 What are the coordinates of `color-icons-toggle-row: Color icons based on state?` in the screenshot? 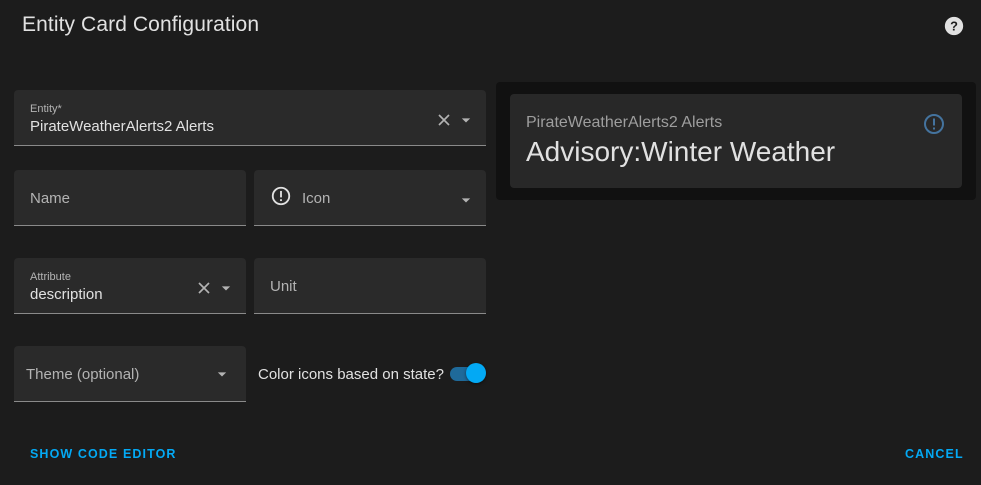 It's located at (373, 374).